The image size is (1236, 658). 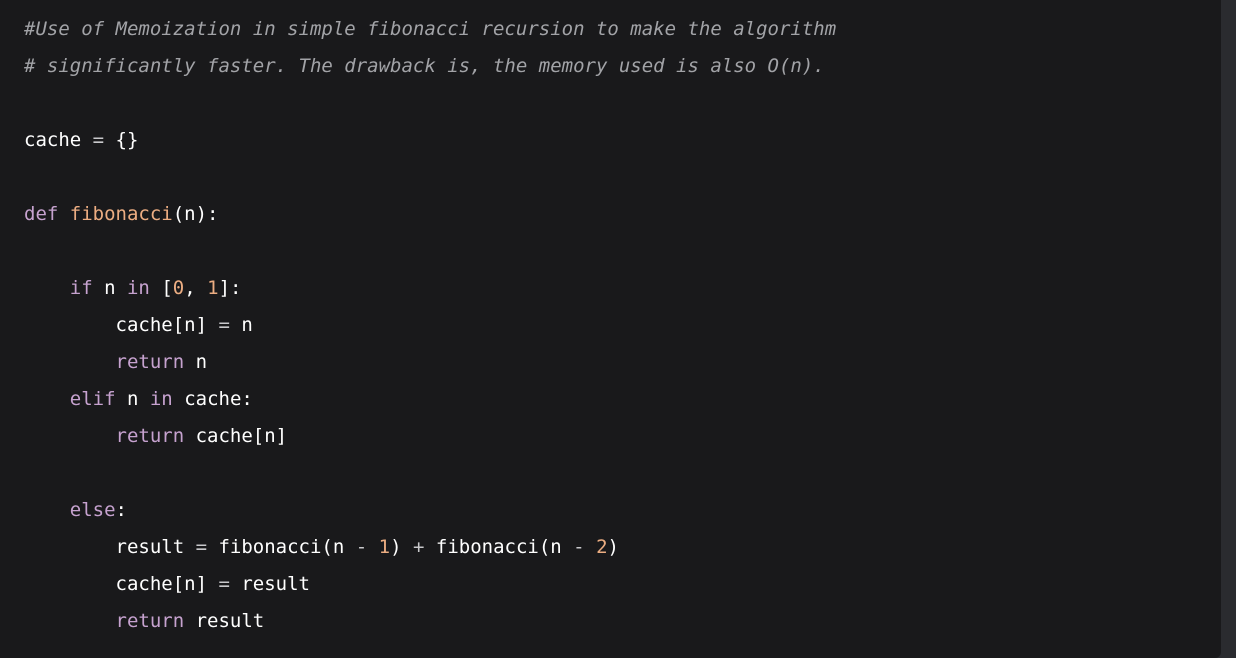 I want to click on code-line-17: return result, so click(x=144, y=621).